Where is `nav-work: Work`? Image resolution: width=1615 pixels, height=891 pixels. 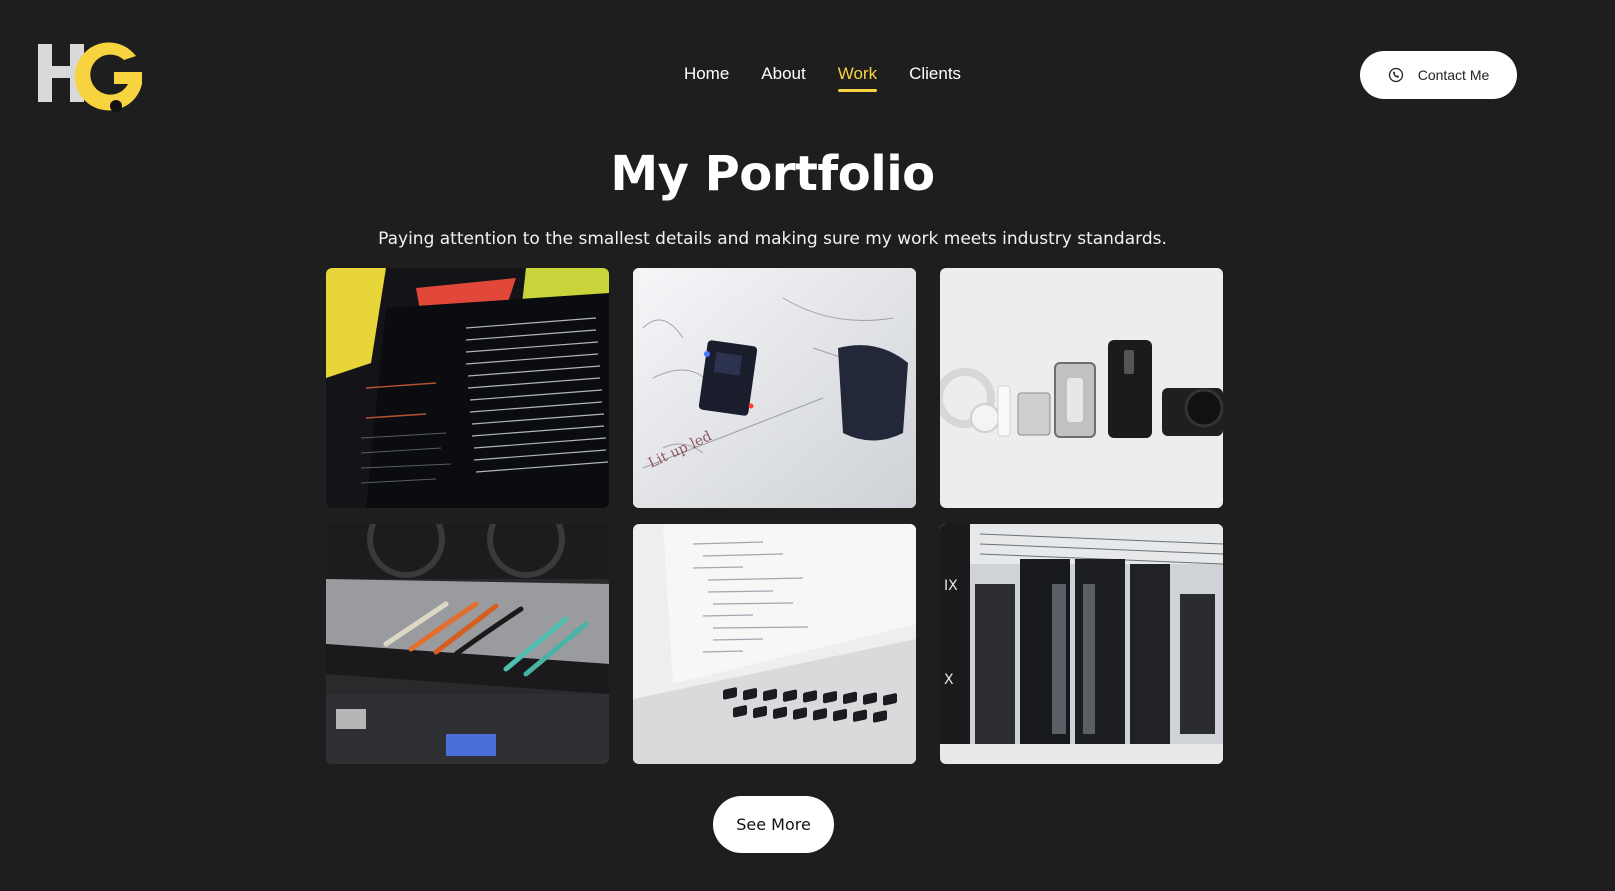
nav-work: Work is located at coordinates (857, 78).